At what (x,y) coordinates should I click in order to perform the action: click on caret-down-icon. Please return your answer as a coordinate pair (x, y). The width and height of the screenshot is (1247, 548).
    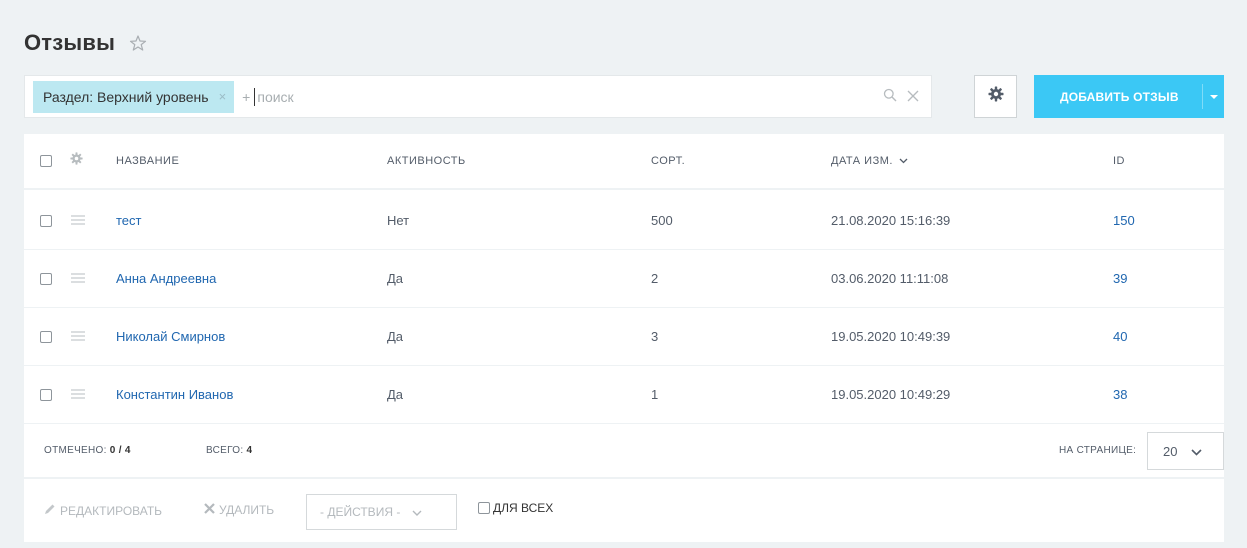
    Looking at the image, I should click on (1213, 97).